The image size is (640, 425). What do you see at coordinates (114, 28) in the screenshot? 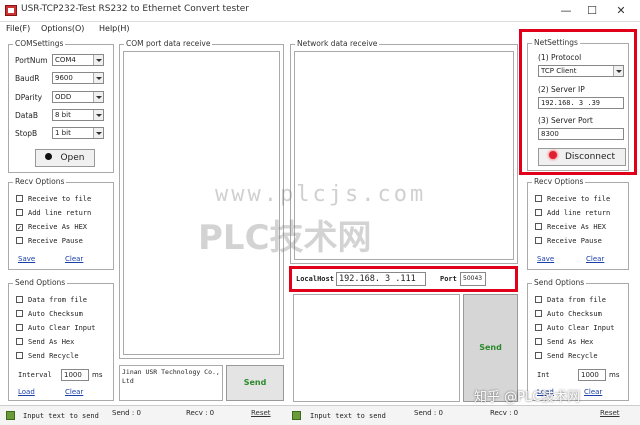
I see `menu-help: Help(H)` at bounding box center [114, 28].